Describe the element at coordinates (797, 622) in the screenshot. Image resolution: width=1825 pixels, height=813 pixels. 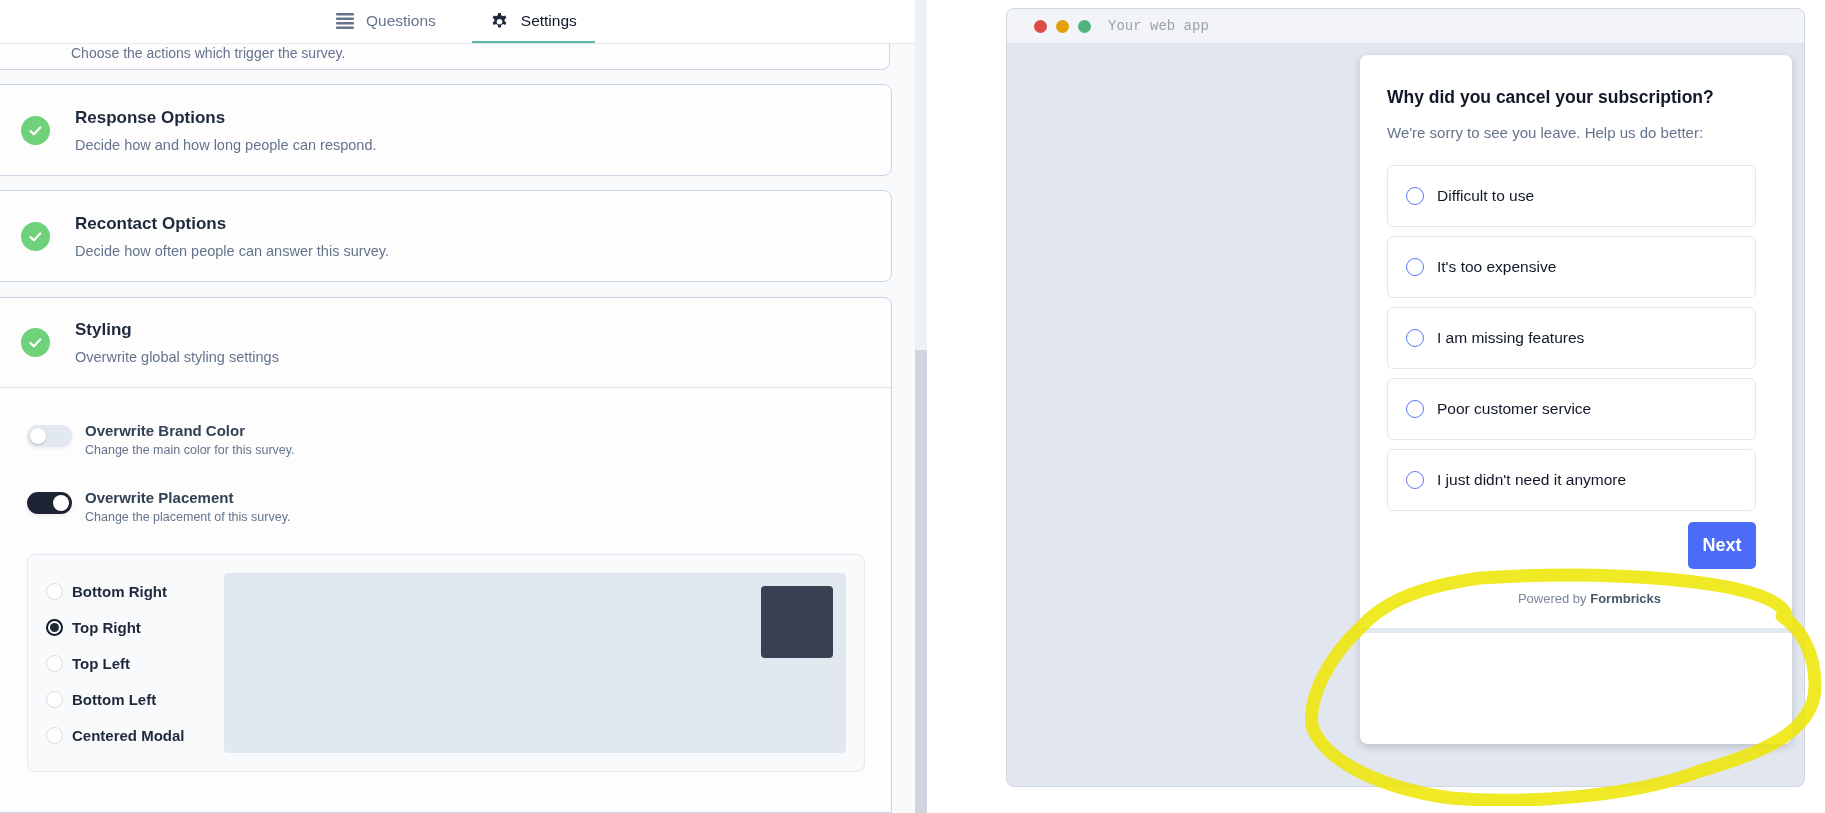
I see `survey-placeholder` at that location.